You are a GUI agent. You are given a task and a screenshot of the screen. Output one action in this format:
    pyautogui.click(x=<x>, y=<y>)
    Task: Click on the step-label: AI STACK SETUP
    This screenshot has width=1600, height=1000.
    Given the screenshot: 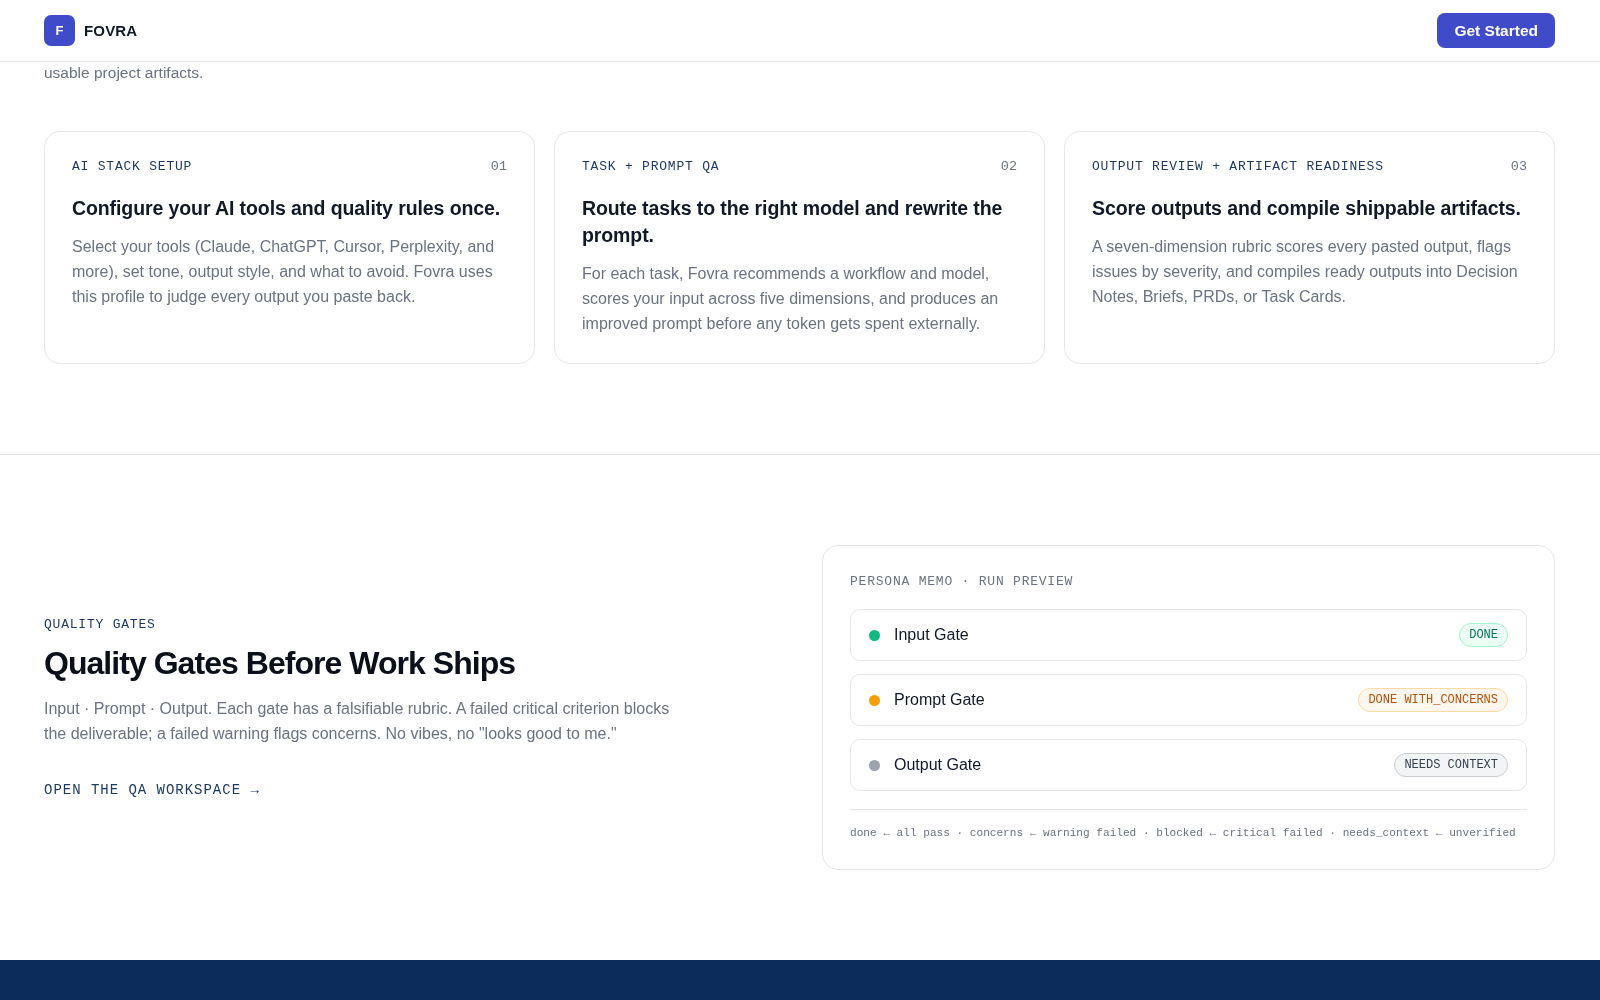 What is the action you would take?
    pyautogui.click(x=132, y=166)
    